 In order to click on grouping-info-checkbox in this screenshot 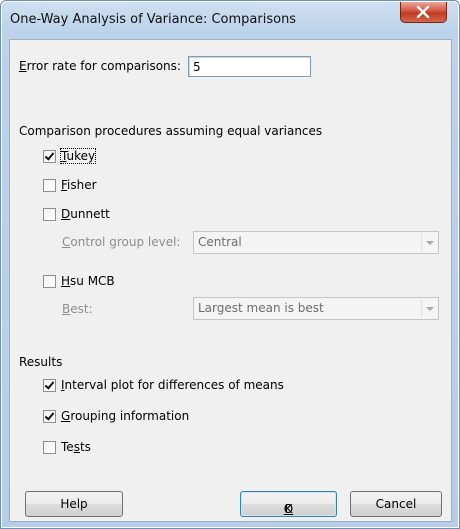, I will do `click(49, 416)`.